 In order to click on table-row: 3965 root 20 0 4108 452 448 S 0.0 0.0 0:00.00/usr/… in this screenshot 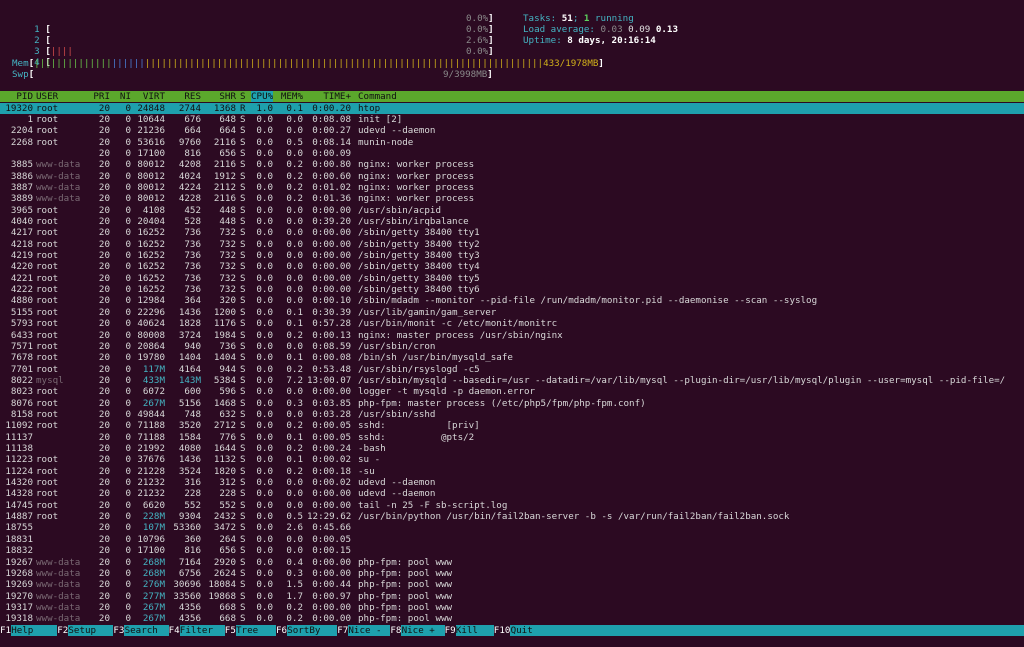, I will do `click(512, 210)`.